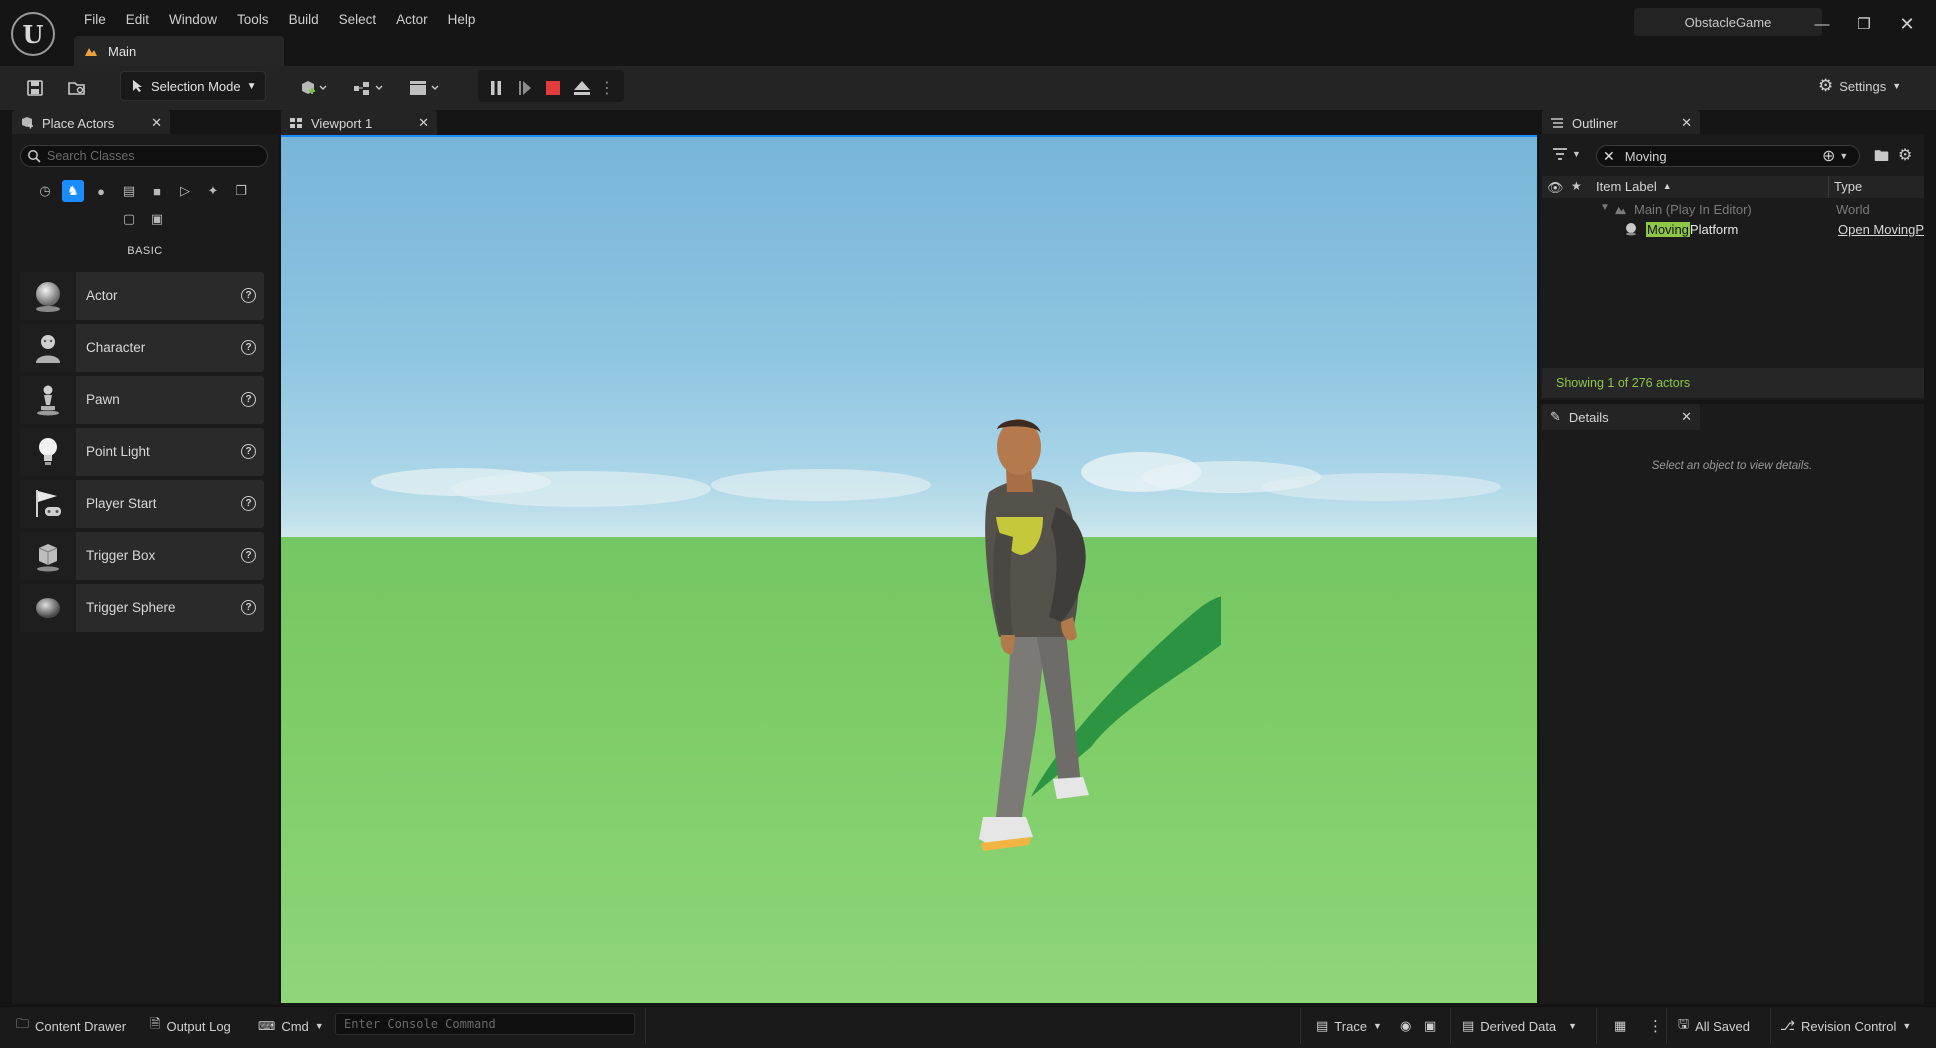 This screenshot has width=1936, height=1048. What do you see at coordinates (1714, 229) in the screenshot?
I see `row-label-rest: Platform` at bounding box center [1714, 229].